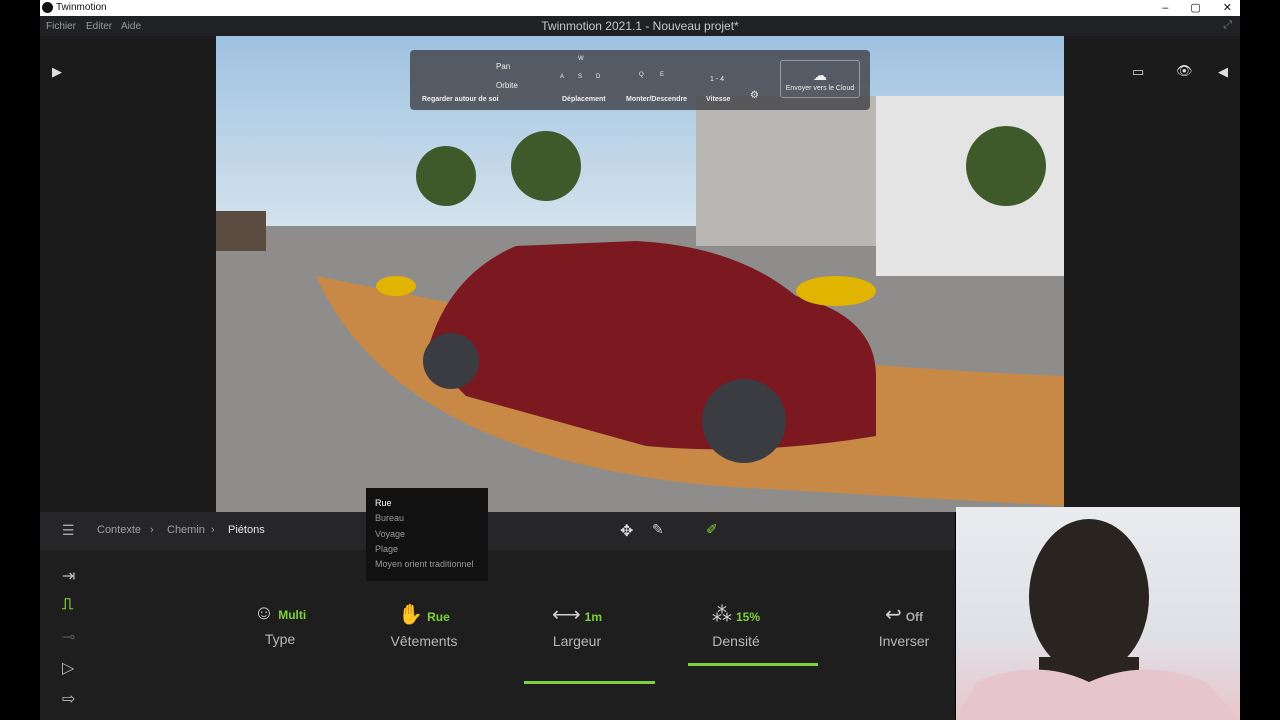 This screenshot has height=720, width=1280. What do you see at coordinates (503, 66) in the screenshot?
I see `pan-label: Pan` at bounding box center [503, 66].